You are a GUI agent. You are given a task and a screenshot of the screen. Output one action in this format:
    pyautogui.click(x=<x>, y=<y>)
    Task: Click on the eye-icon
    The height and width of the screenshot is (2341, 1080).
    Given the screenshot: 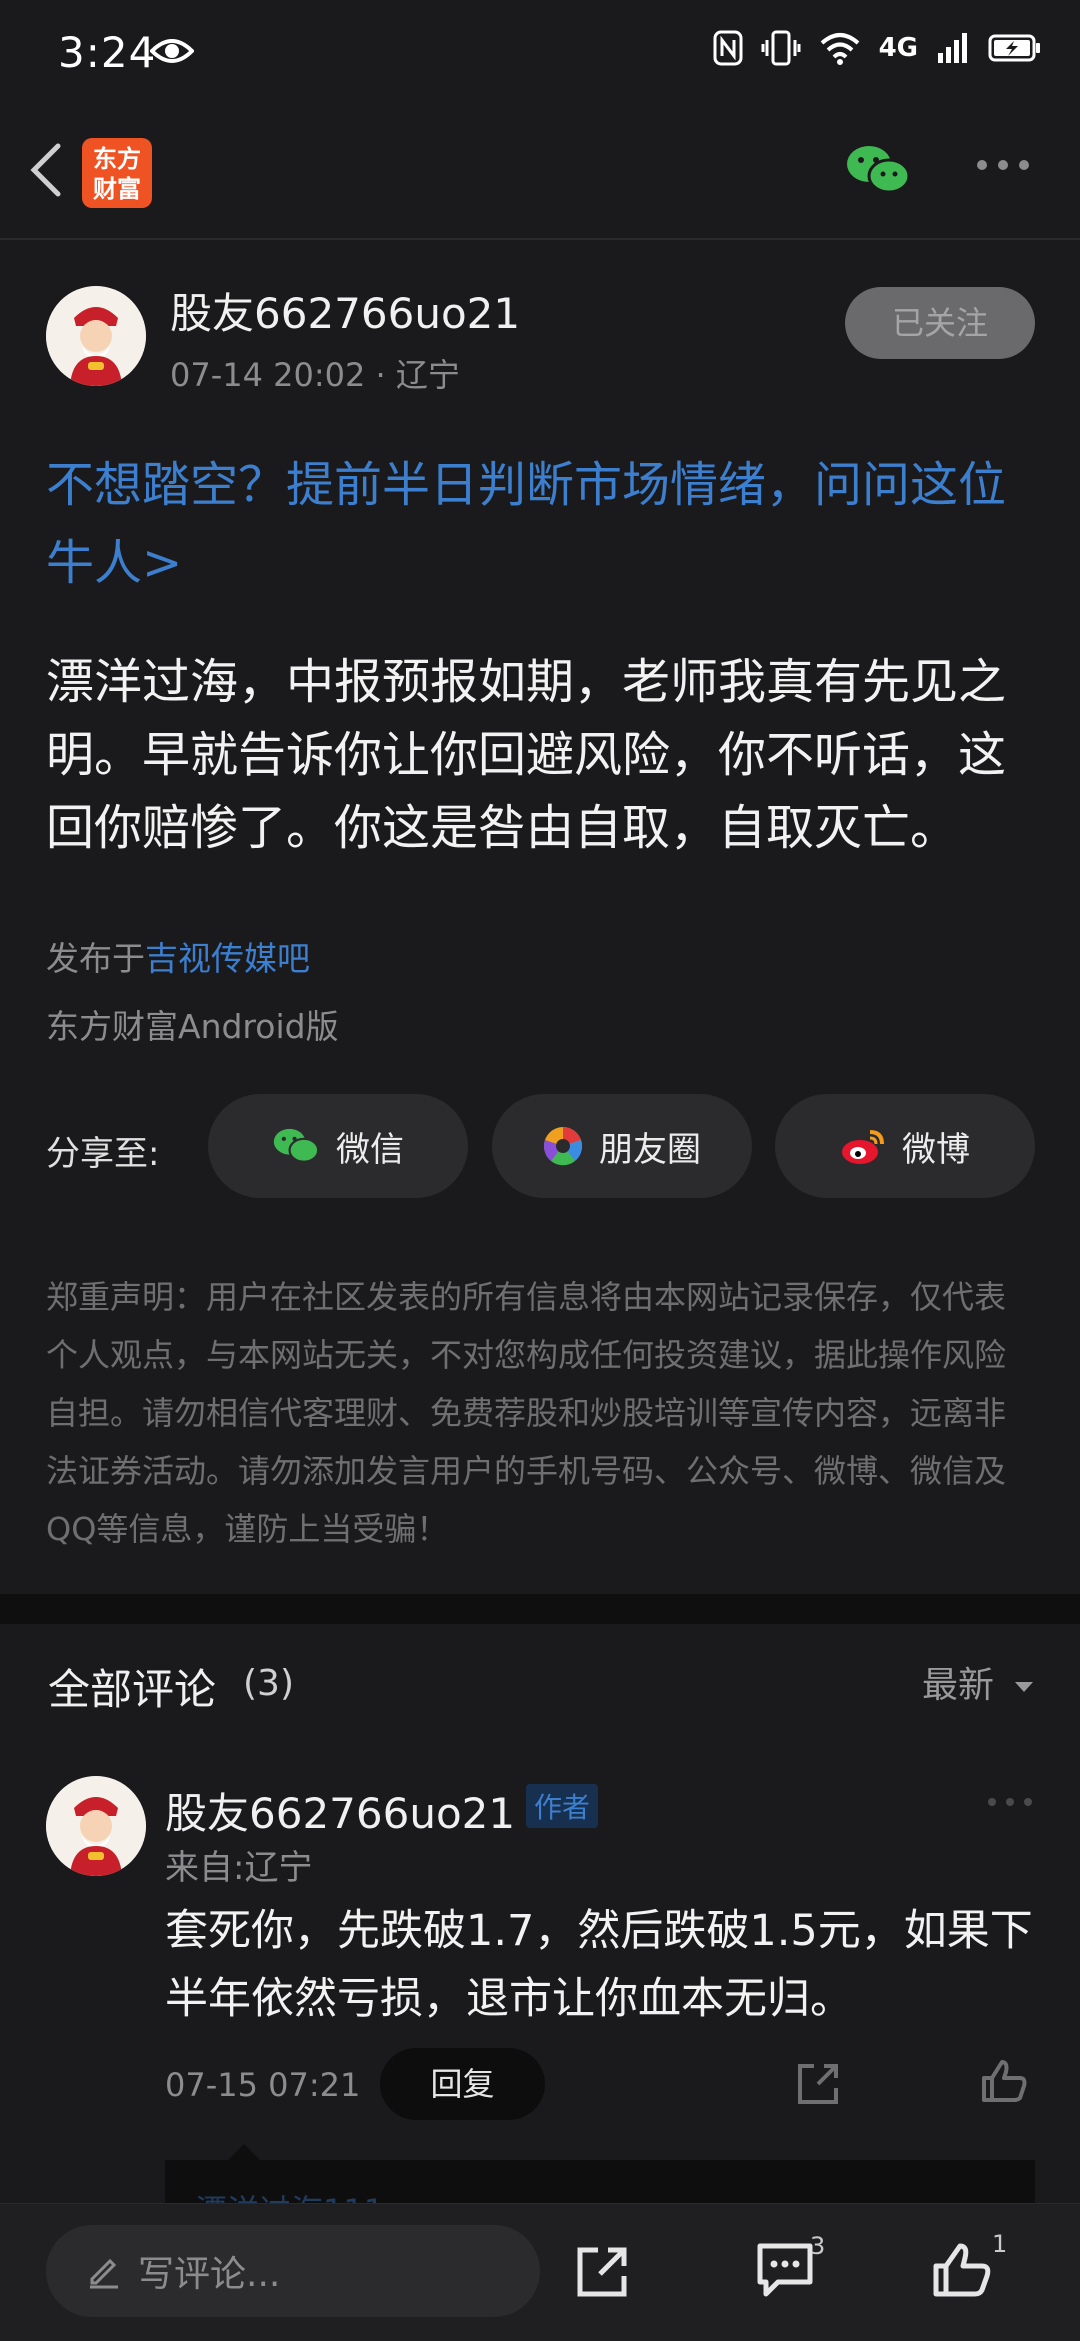 What is the action you would take?
    pyautogui.click(x=172, y=51)
    